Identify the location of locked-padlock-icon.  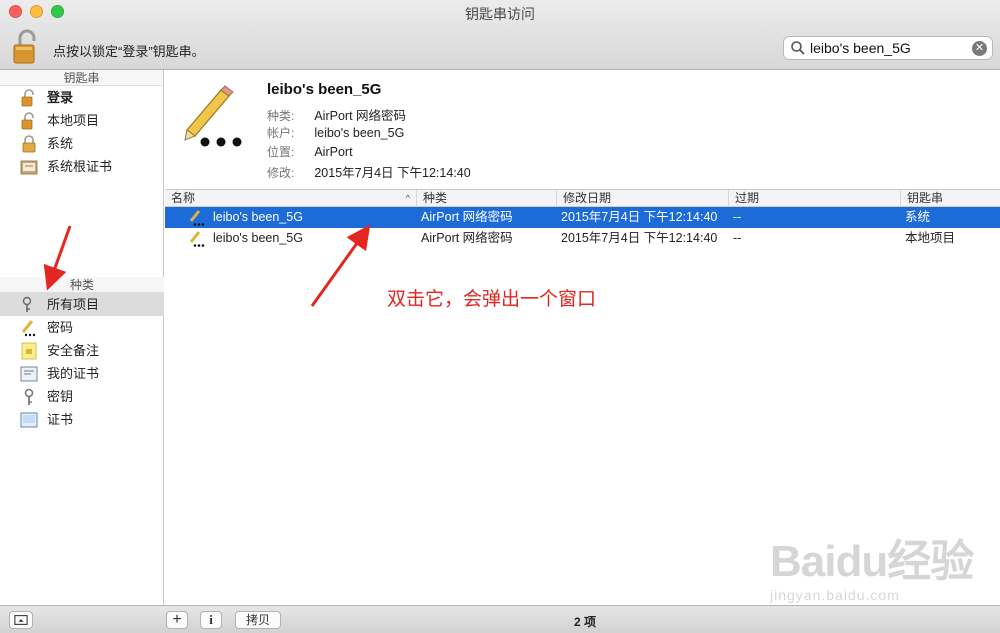
(29, 144).